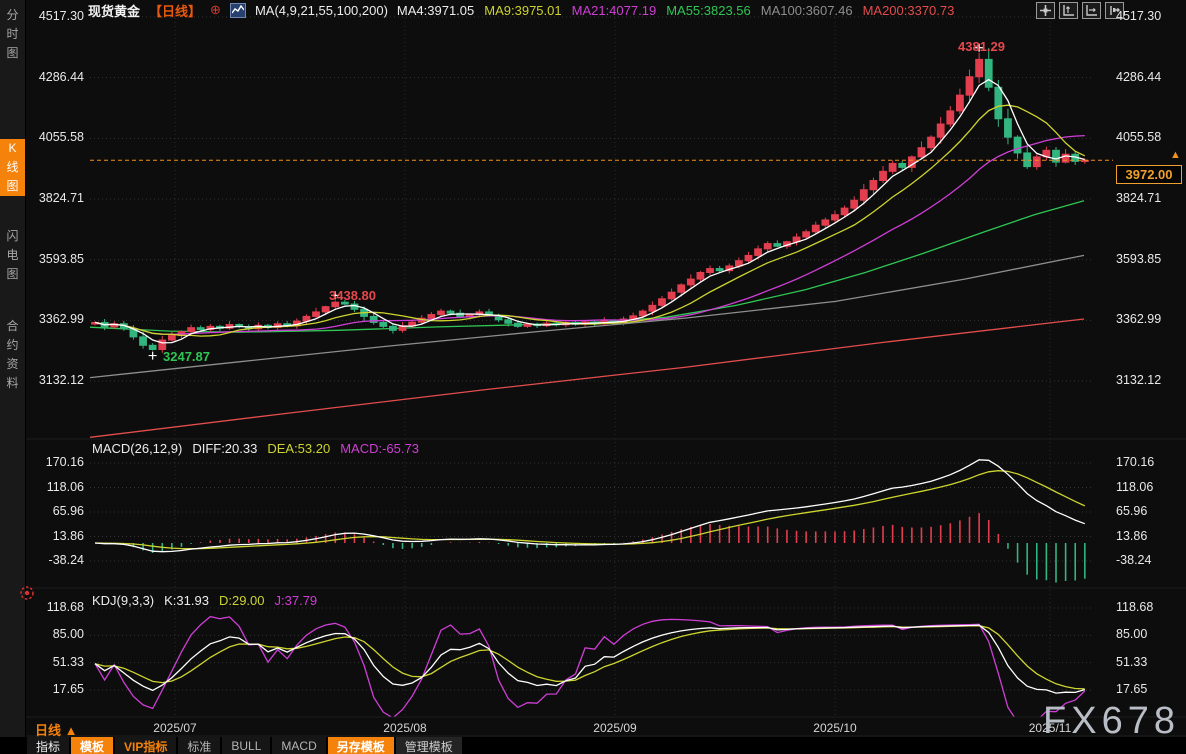  I want to click on axis-scale-icon, so click(1068, 10).